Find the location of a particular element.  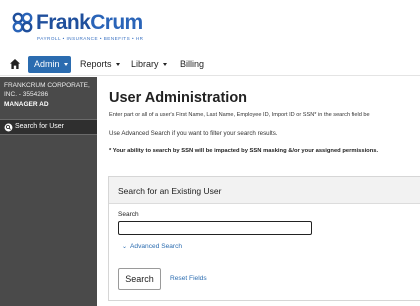

nav-admin-menu: Admin is located at coordinates (49, 64).